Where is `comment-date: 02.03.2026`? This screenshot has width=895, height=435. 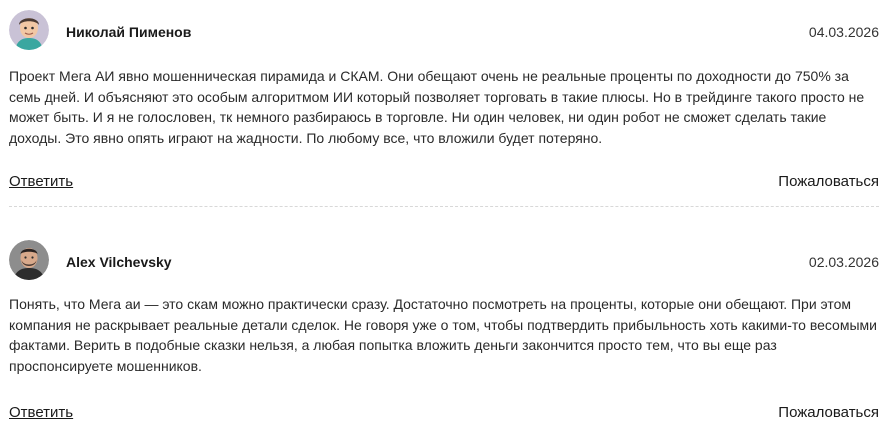 comment-date: 02.03.2026 is located at coordinates (843, 262).